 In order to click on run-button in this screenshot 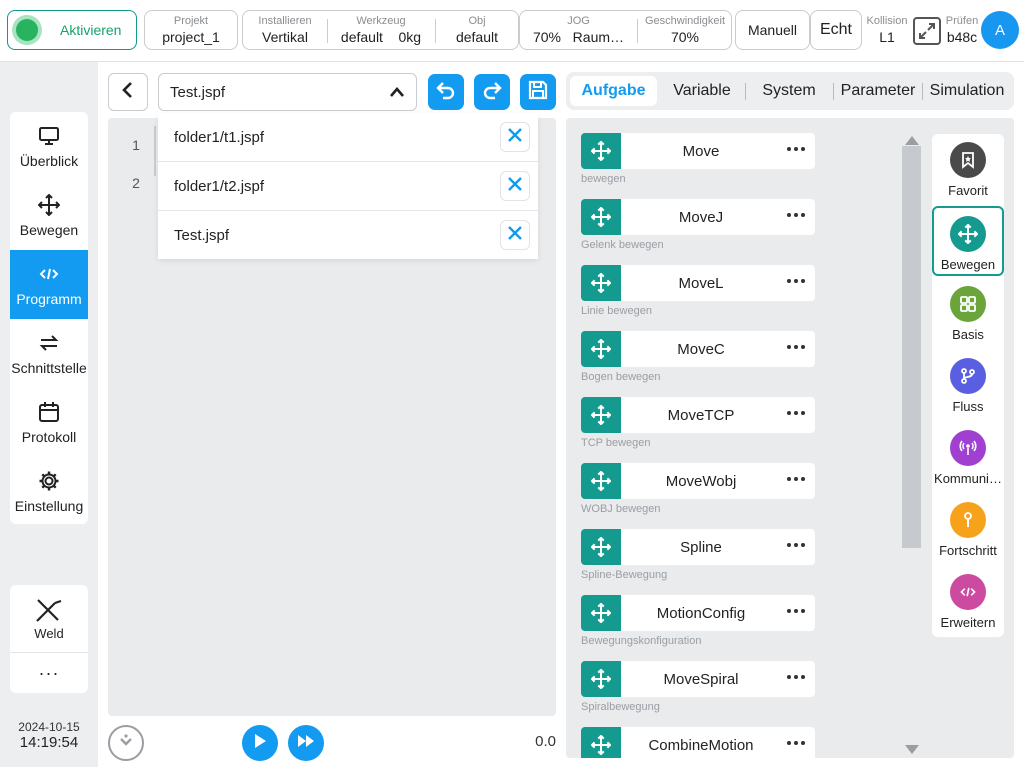, I will do `click(260, 743)`.